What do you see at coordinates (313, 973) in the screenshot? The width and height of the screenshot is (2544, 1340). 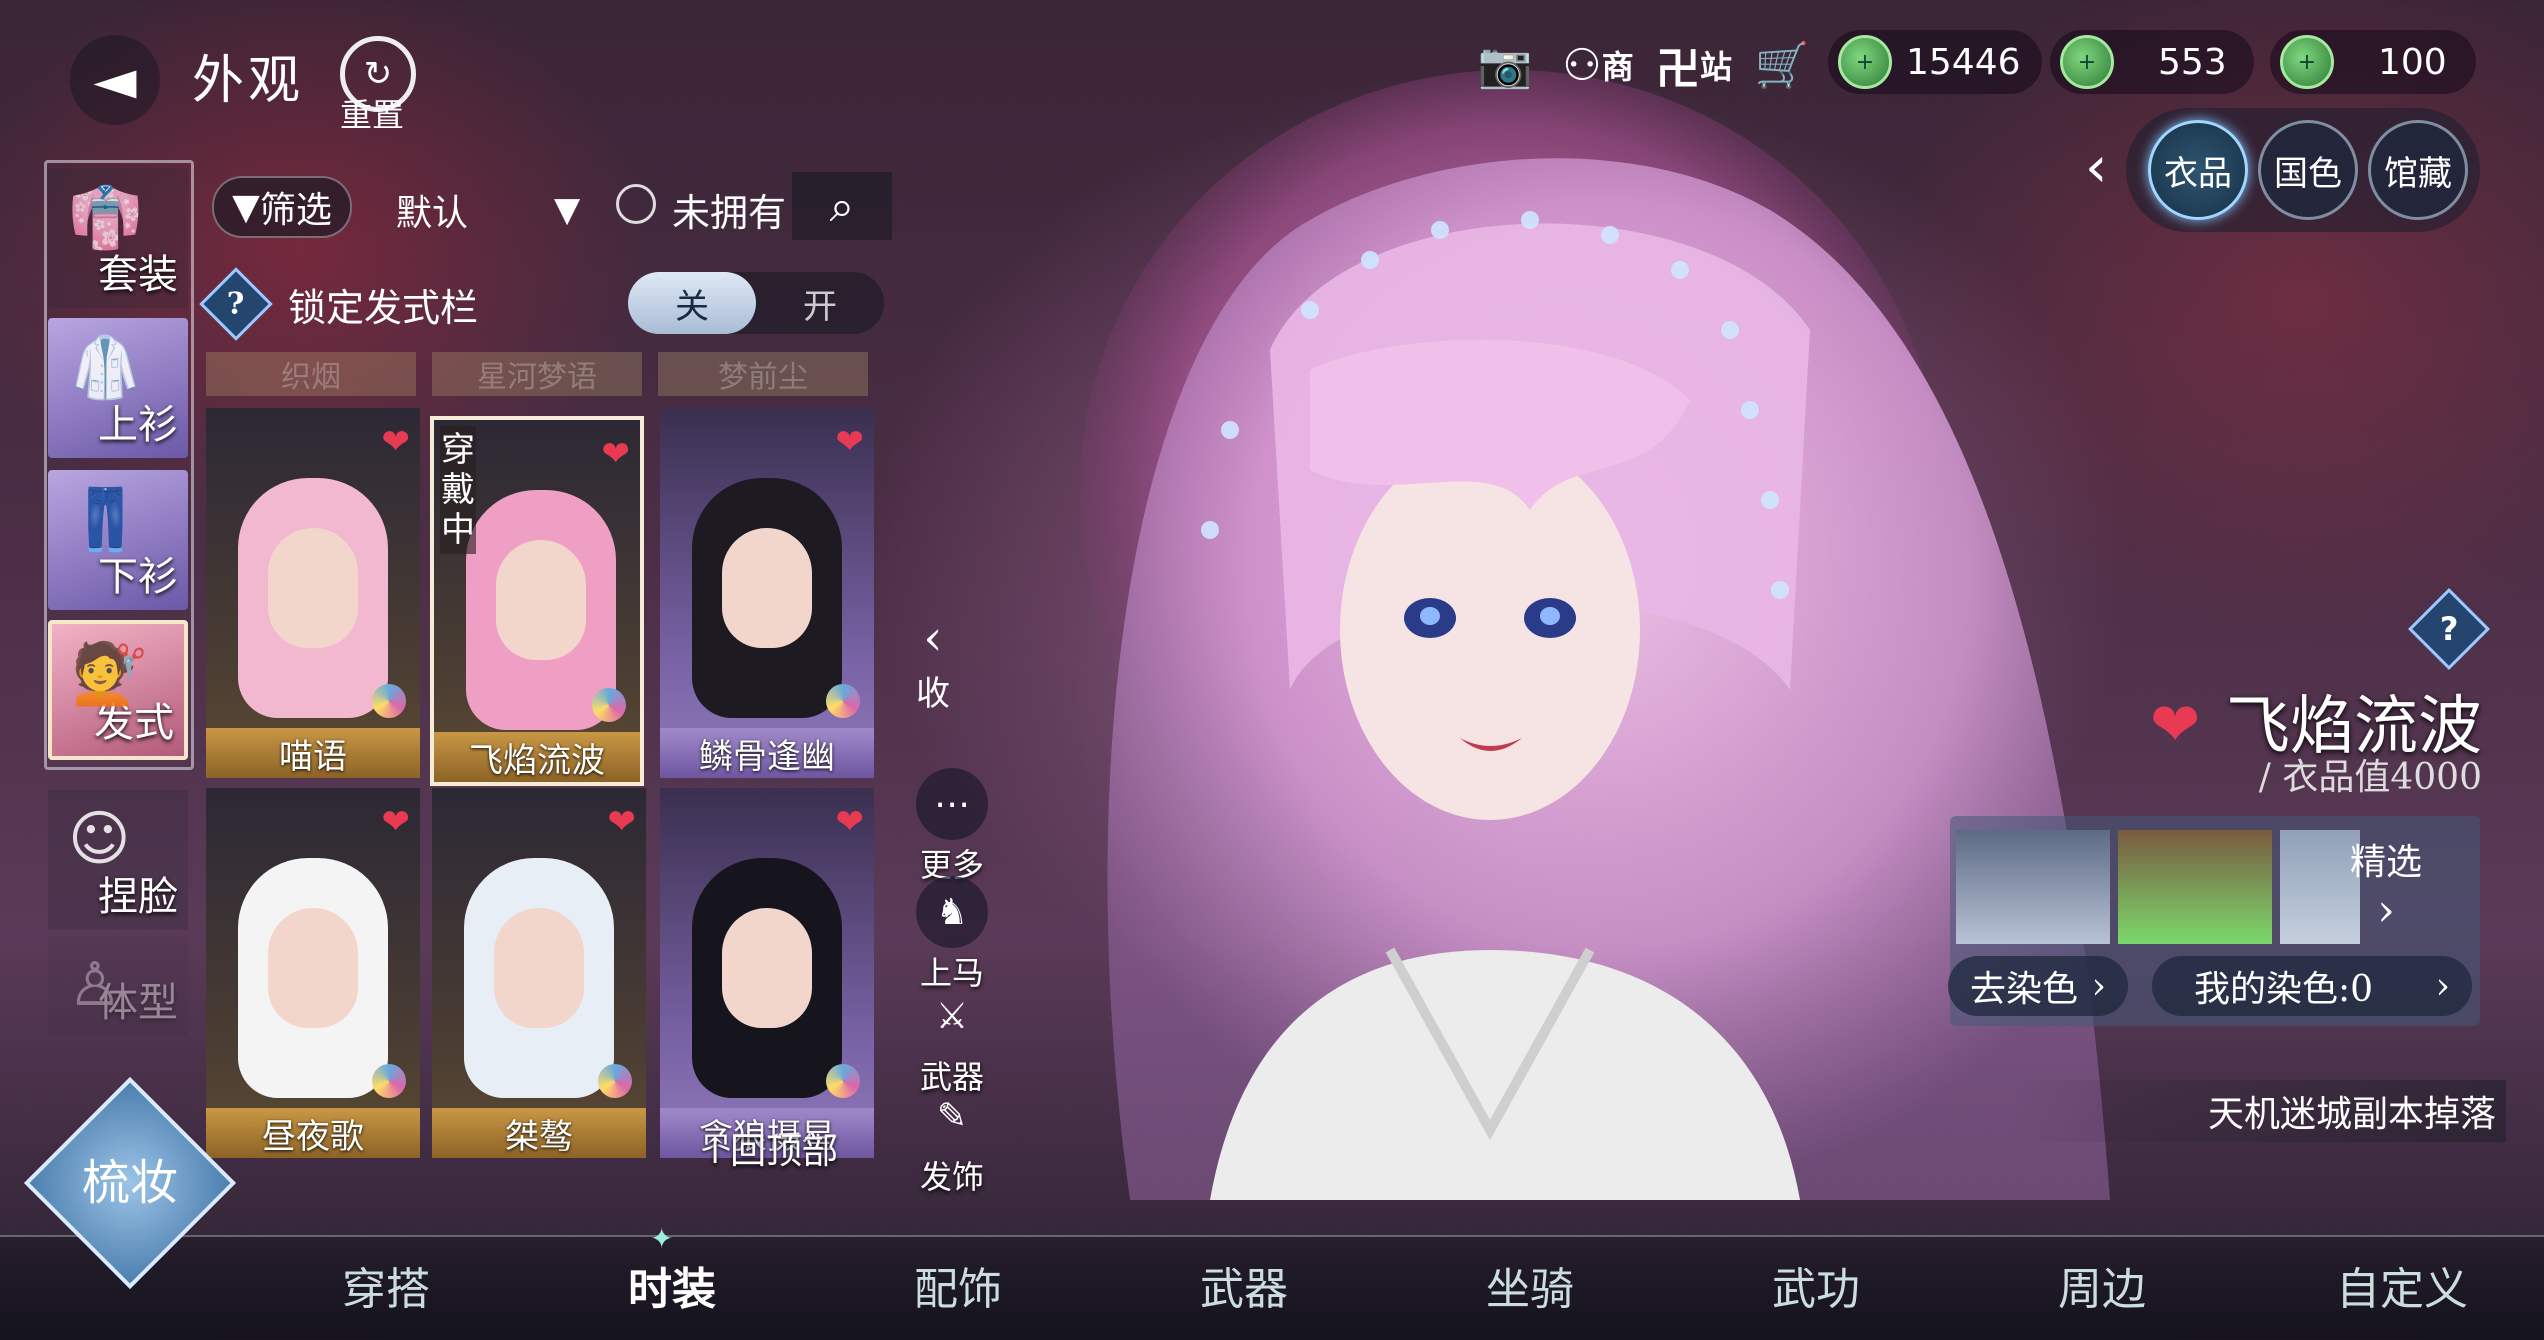 I see `hair-card: ❤ 昼夜歌` at bounding box center [313, 973].